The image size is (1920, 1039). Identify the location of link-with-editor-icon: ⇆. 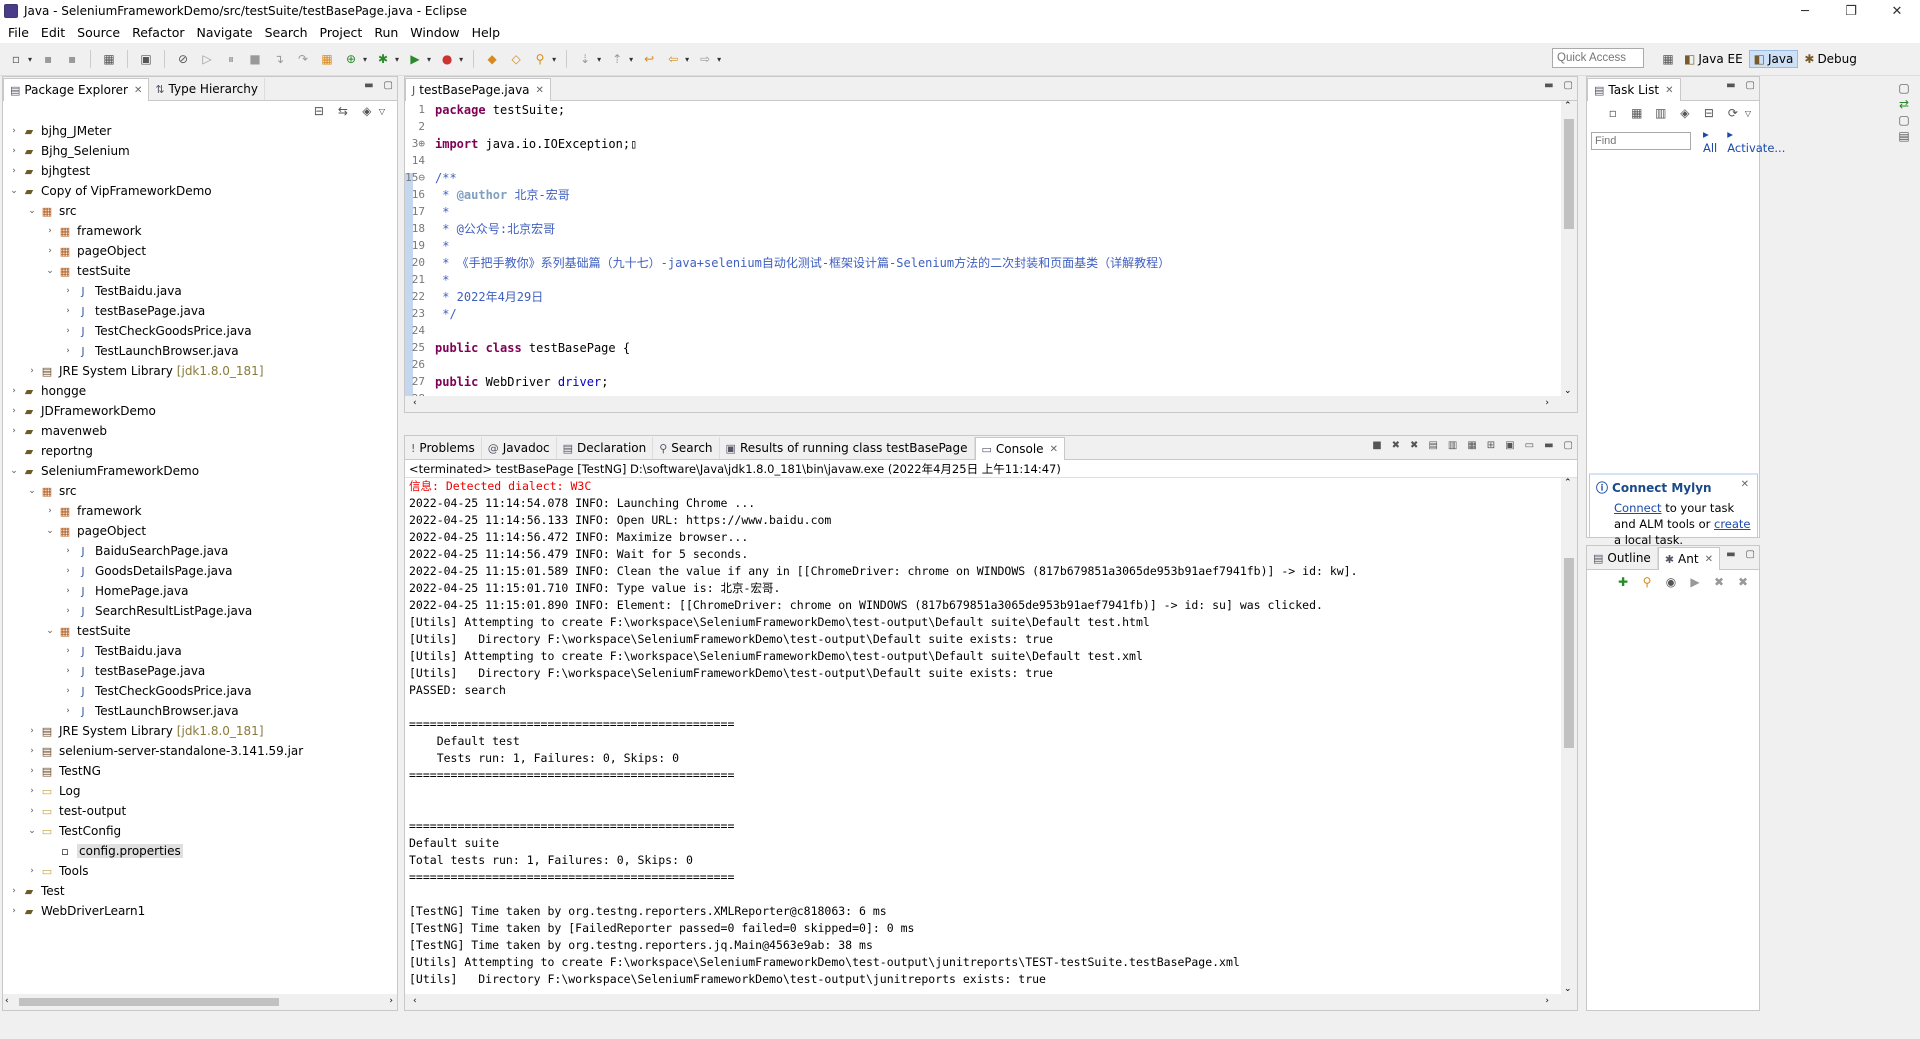
(343, 111).